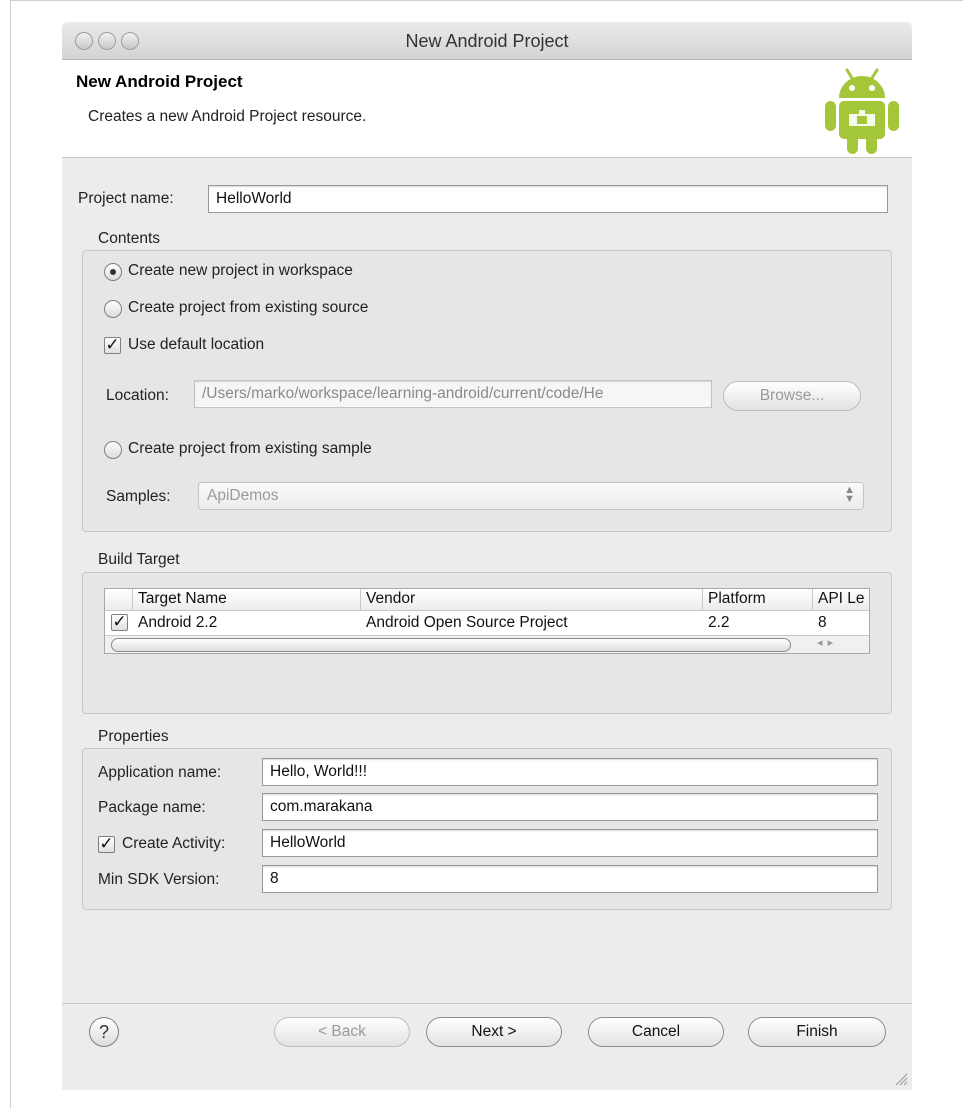  I want to click on samples-label: Samples:, so click(138, 496).